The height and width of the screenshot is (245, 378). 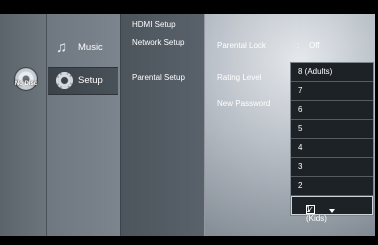 What do you see at coordinates (332, 167) in the screenshot?
I see `dropdown-item: 3` at bounding box center [332, 167].